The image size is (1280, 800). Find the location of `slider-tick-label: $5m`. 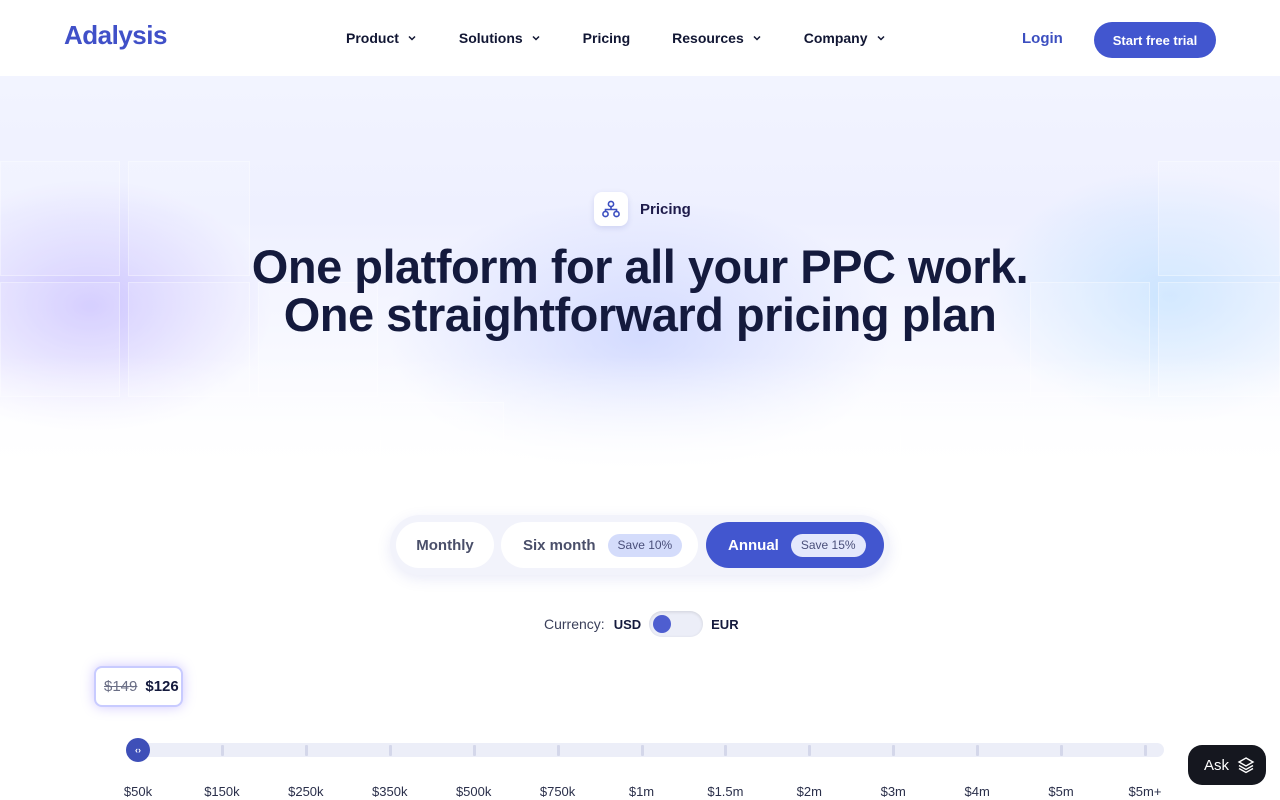

slider-tick-label: $5m is located at coordinates (1060, 791).